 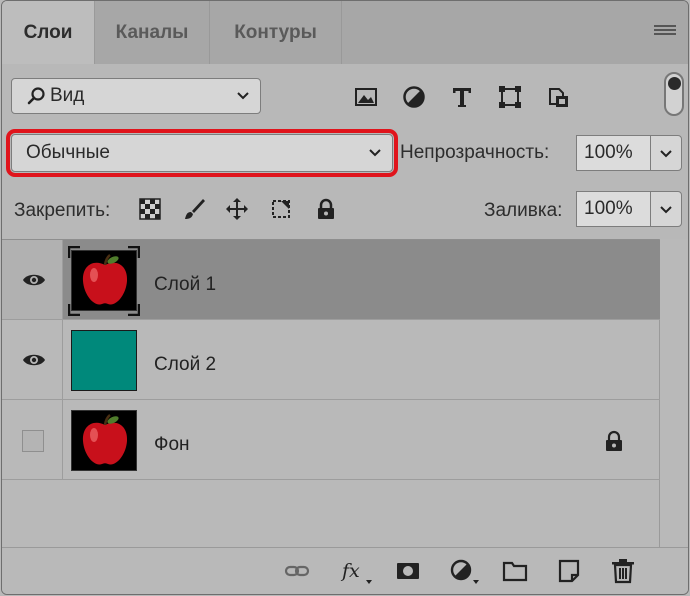 What do you see at coordinates (150, 209) in the screenshot?
I see `lock-transparent-pixels-icon` at bounding box center [150, 209].